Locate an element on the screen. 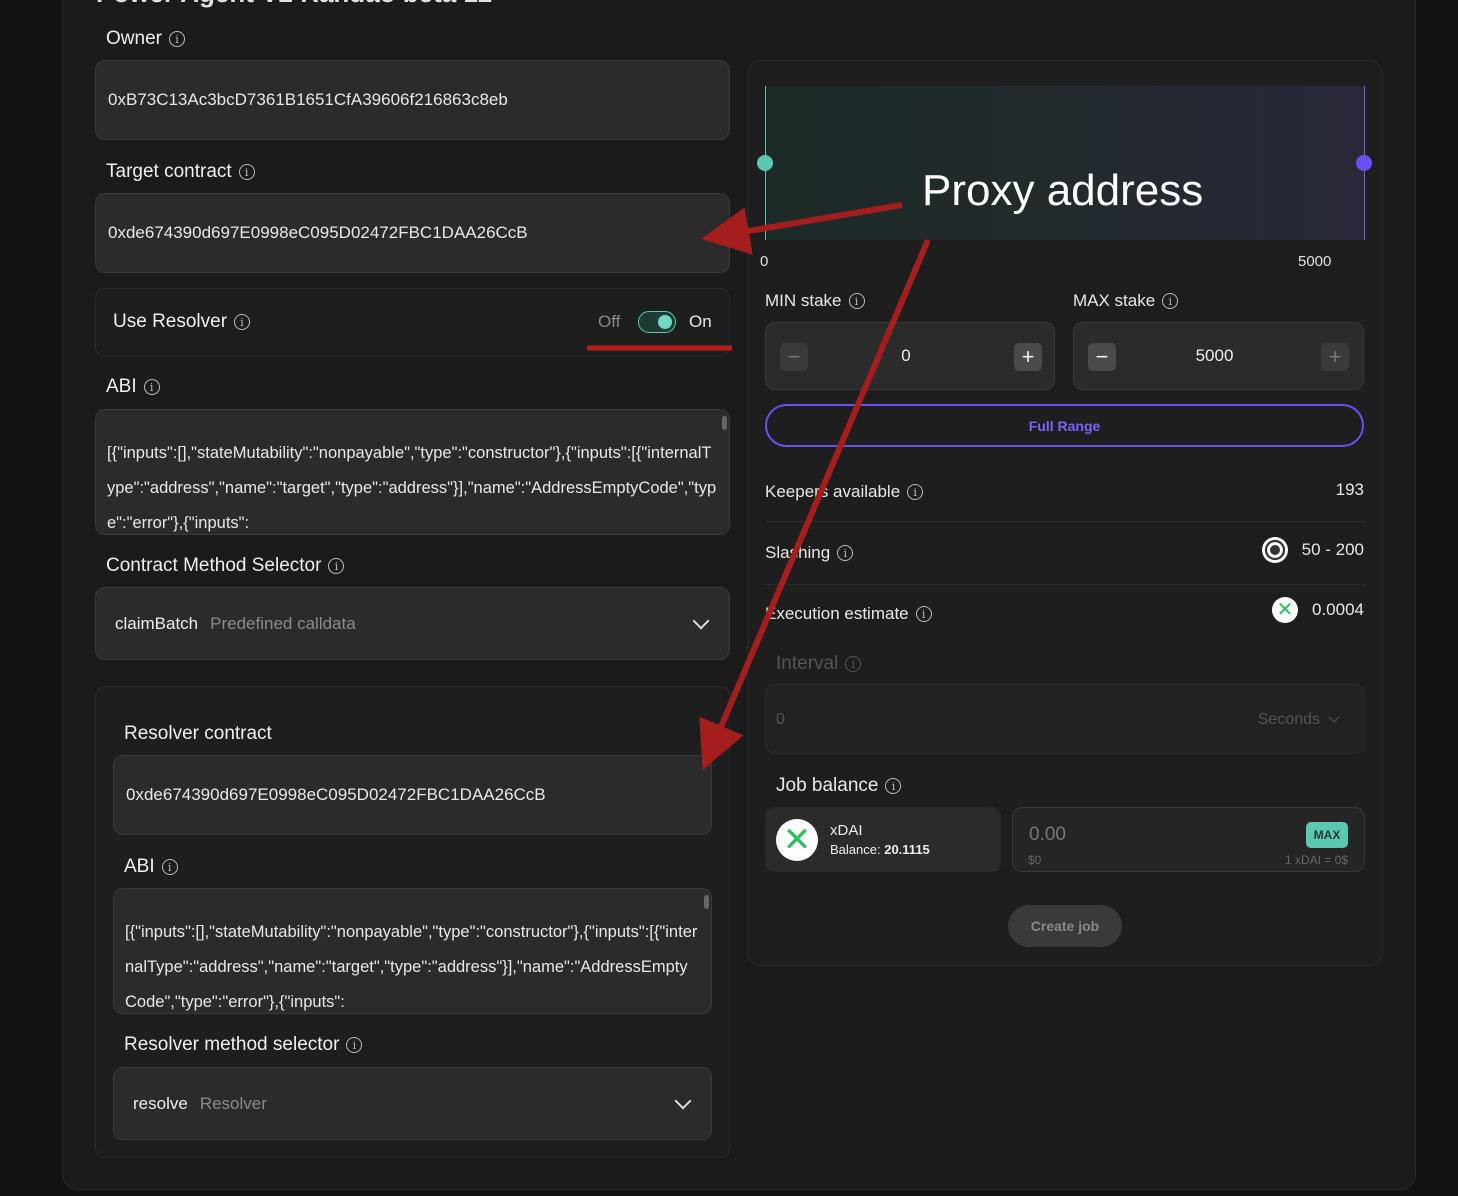  abi-scrollbar is located at coordinates (724, 423).